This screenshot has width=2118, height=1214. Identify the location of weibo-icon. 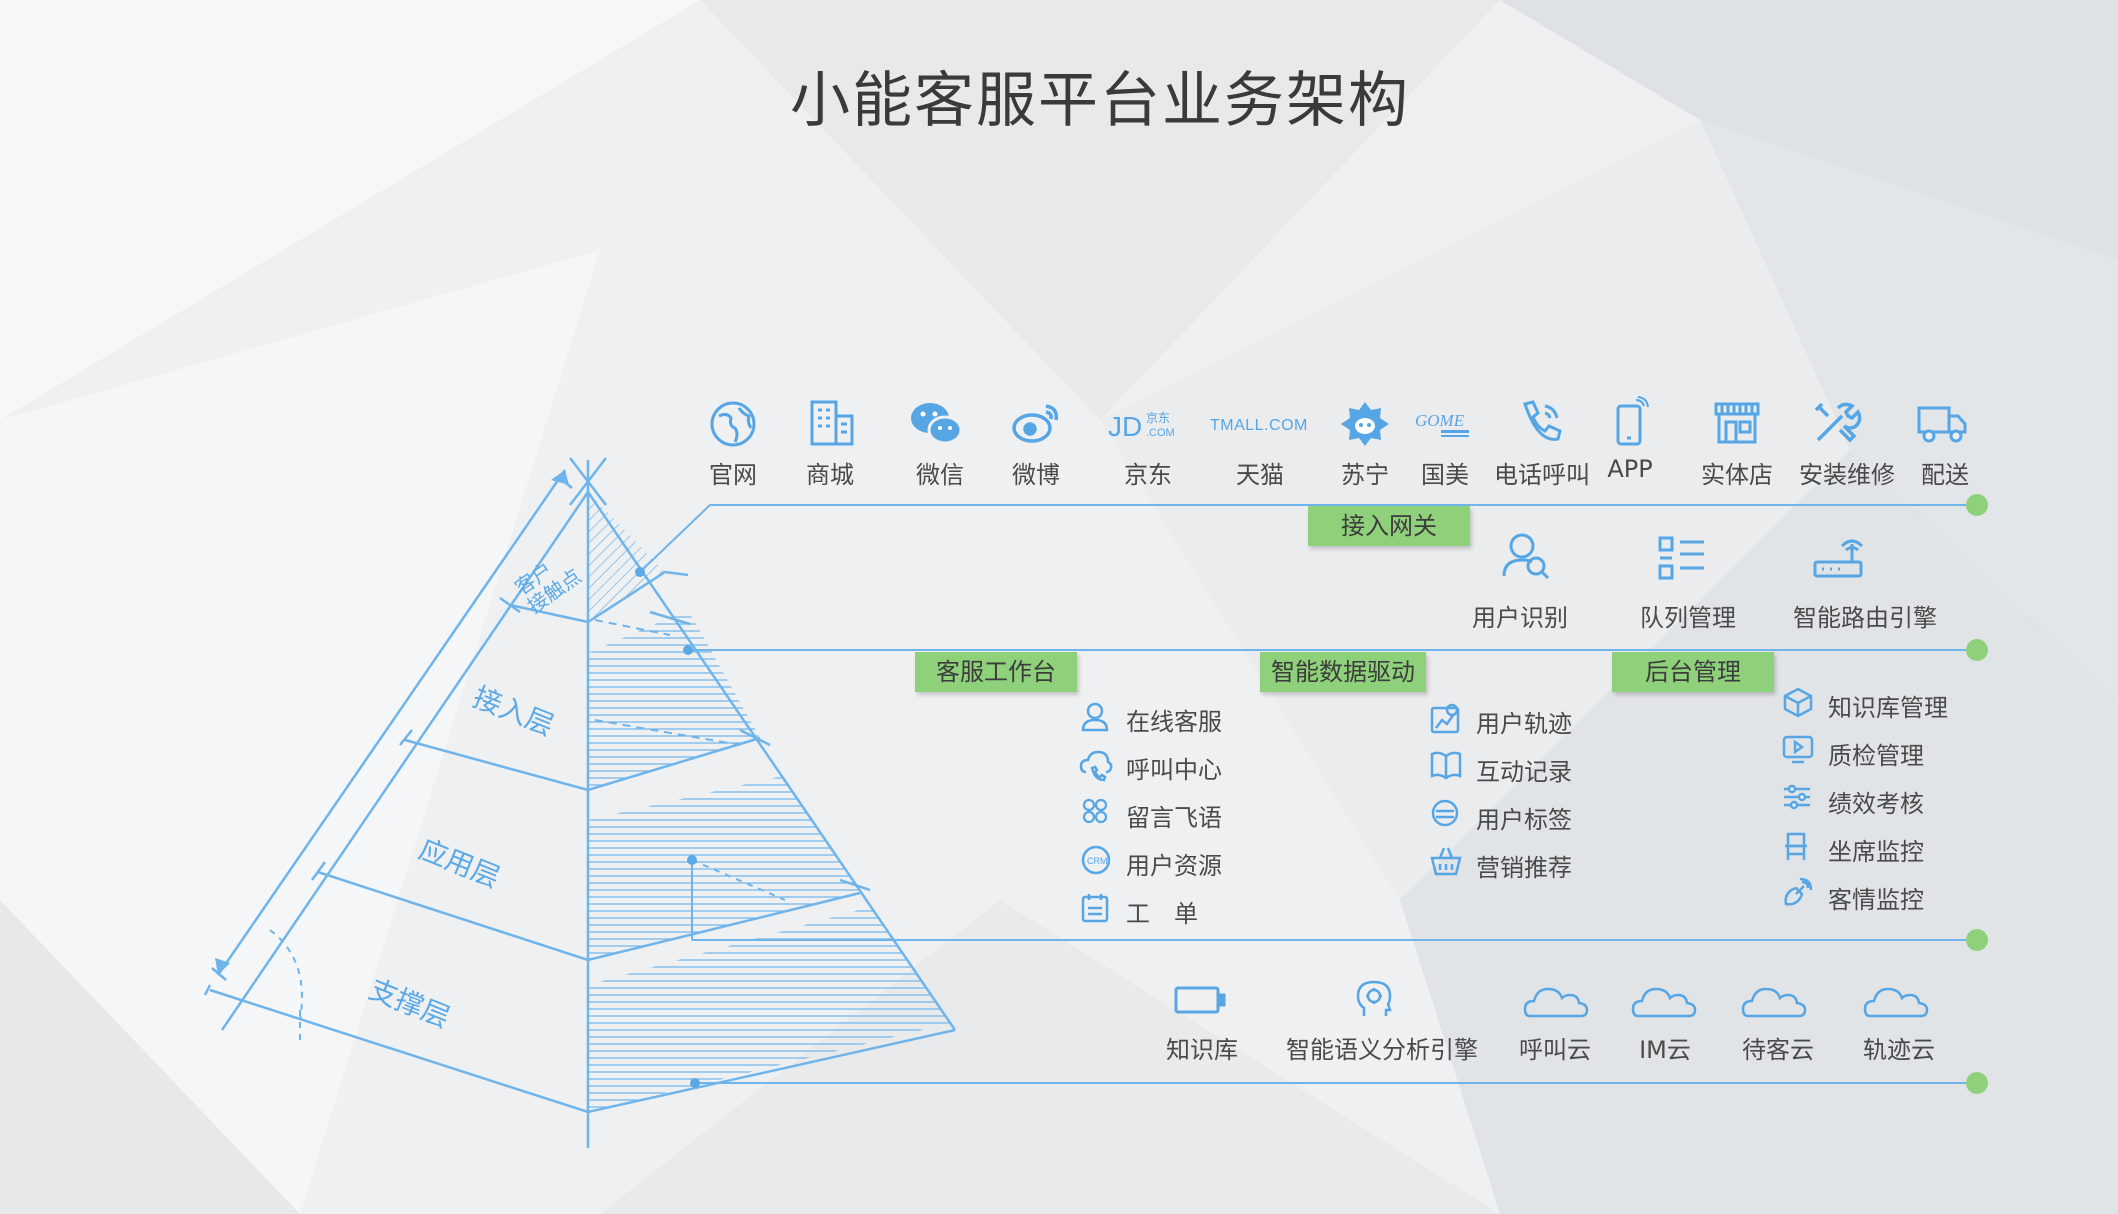
(1037, 423).